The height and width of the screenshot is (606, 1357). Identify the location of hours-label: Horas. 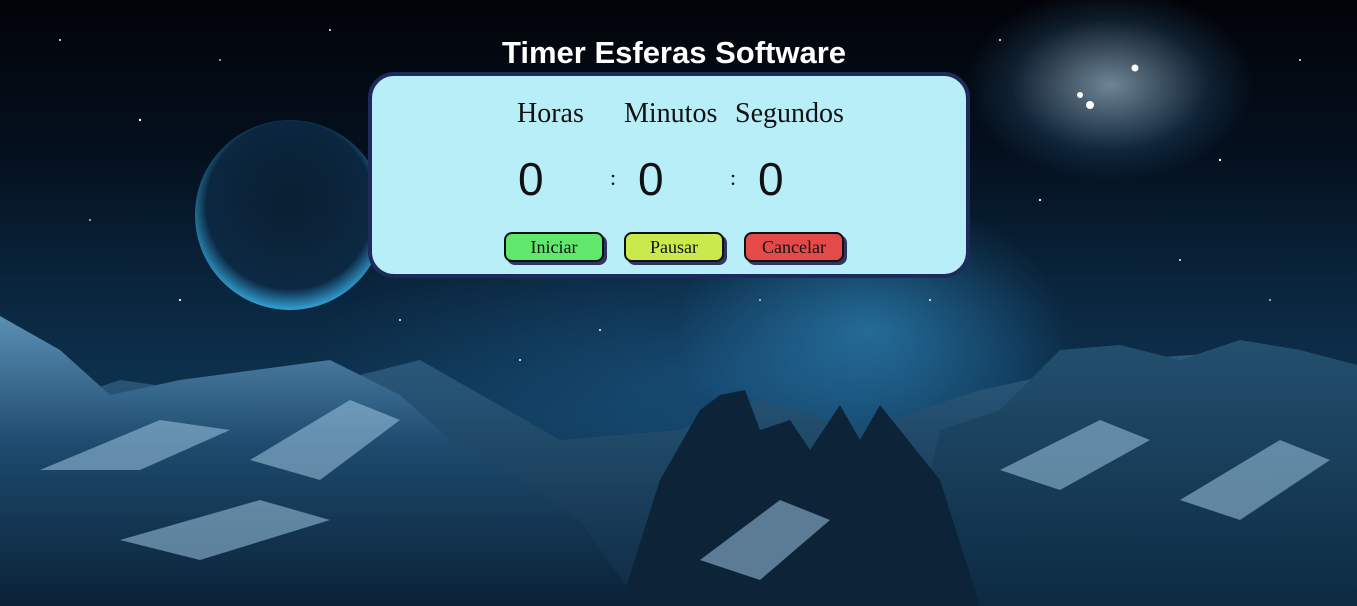
(550, 113).